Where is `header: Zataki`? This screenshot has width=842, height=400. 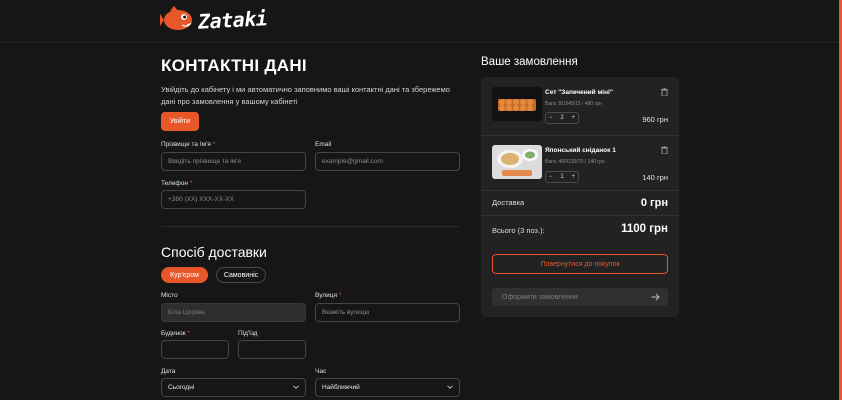 header: Zataki is located at coordinates (421, 21).